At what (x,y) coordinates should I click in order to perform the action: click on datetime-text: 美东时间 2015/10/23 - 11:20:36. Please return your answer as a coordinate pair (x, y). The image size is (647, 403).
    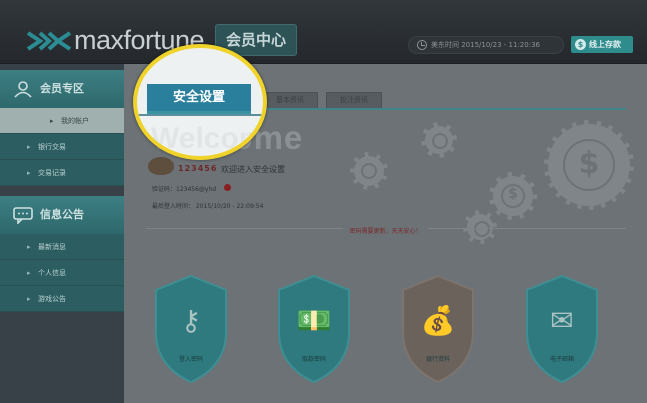
    Looking at the image, I should click on (485, 45).